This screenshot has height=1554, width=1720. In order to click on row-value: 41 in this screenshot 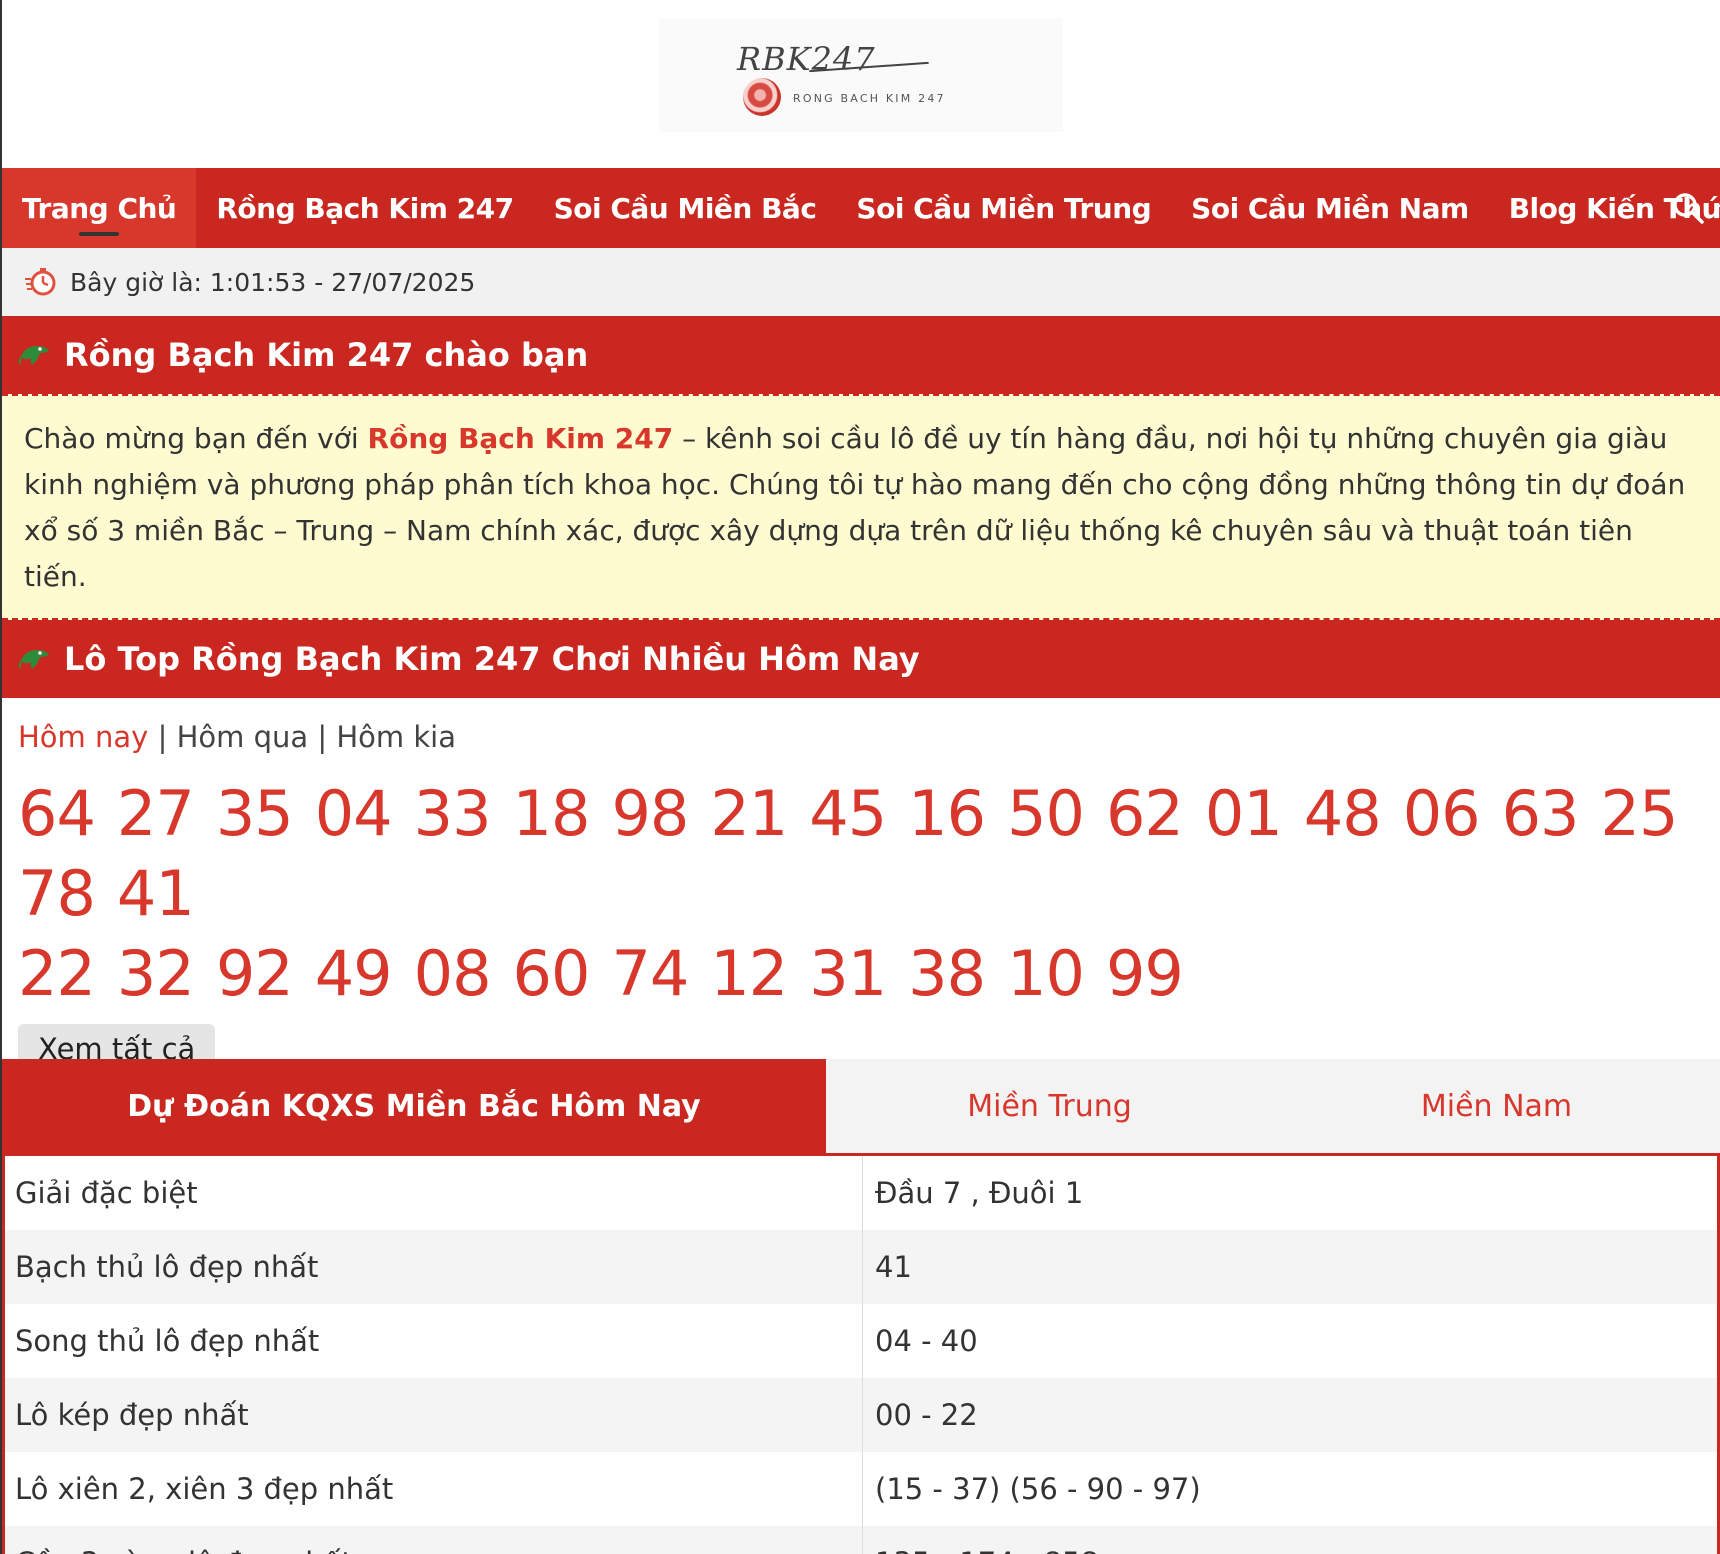, I will do `click(893, 1267)`.